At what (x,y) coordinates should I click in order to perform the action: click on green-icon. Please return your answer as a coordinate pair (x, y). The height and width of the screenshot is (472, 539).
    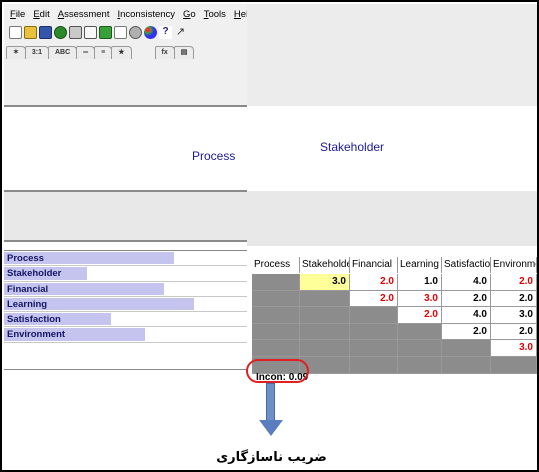
    Looking at the image, I should click on (105, 32).